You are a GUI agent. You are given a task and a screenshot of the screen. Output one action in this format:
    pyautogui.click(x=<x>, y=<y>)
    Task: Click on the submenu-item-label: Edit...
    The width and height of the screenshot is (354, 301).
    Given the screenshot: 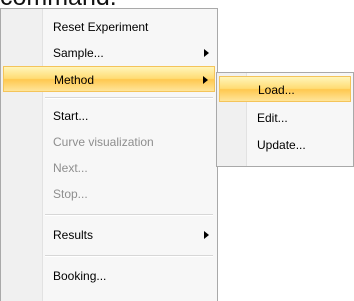 What is the action you would take?
    pyautogui.click(x=272, y=118)
    